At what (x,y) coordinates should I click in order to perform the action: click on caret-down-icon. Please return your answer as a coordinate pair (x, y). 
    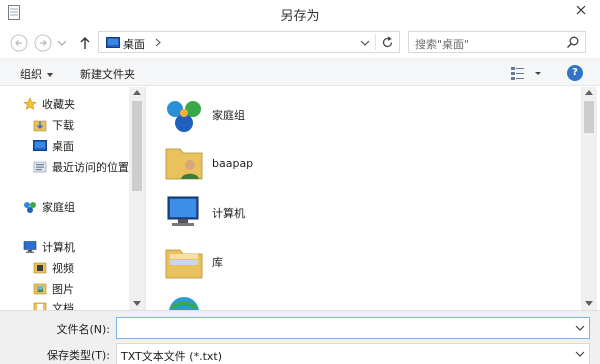
    Looking at the image, I should click on (50, 75).